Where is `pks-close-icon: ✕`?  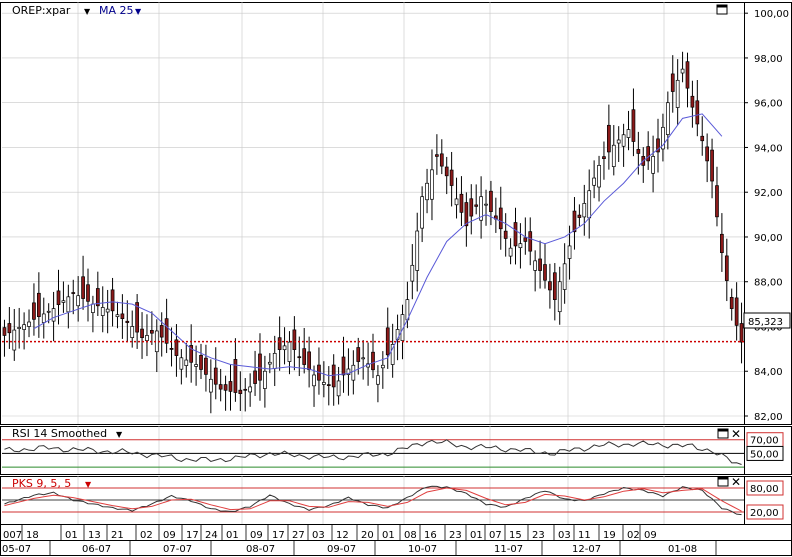 pks-close-icon: ✕ is located at coordinates (736, 482).